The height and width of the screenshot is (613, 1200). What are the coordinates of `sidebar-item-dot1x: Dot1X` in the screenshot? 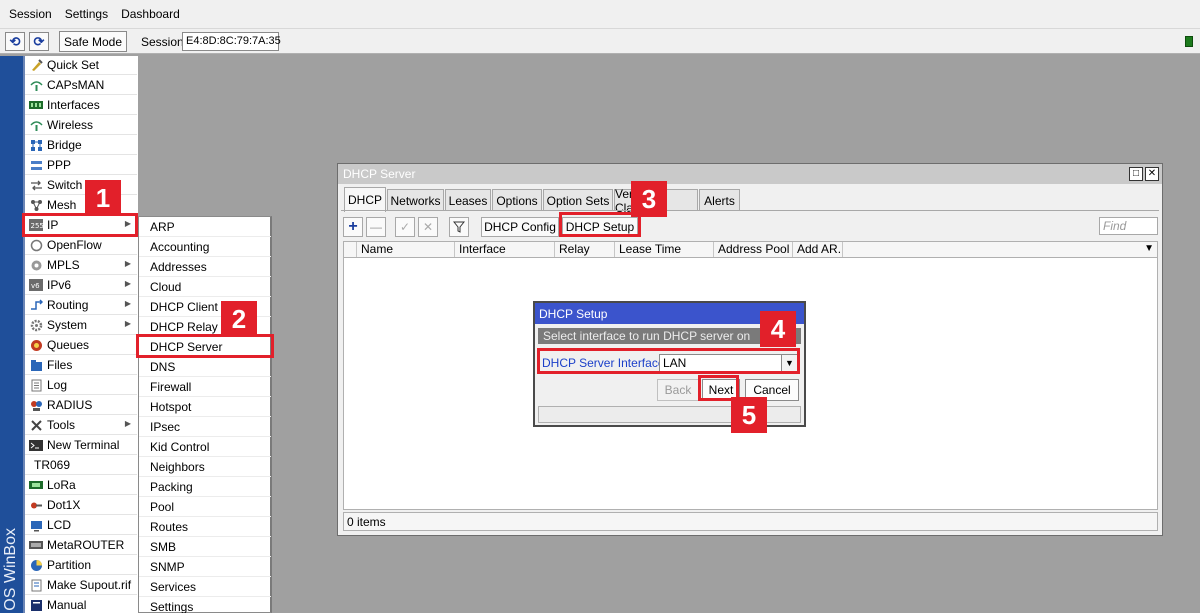 It's located at (81, 505).